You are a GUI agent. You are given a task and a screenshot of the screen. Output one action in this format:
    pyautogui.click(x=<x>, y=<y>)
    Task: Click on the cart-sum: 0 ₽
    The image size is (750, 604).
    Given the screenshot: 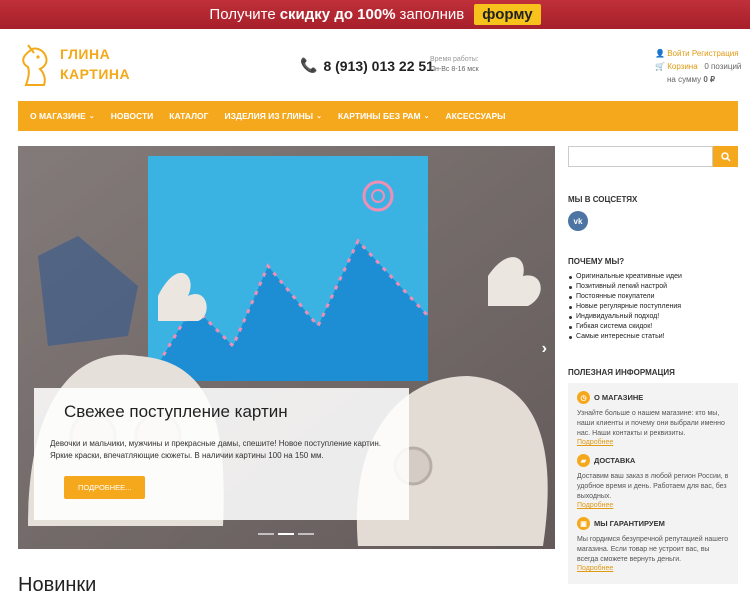 What is the action you would take?
    pyautogui.click(x=709, y=79)
    